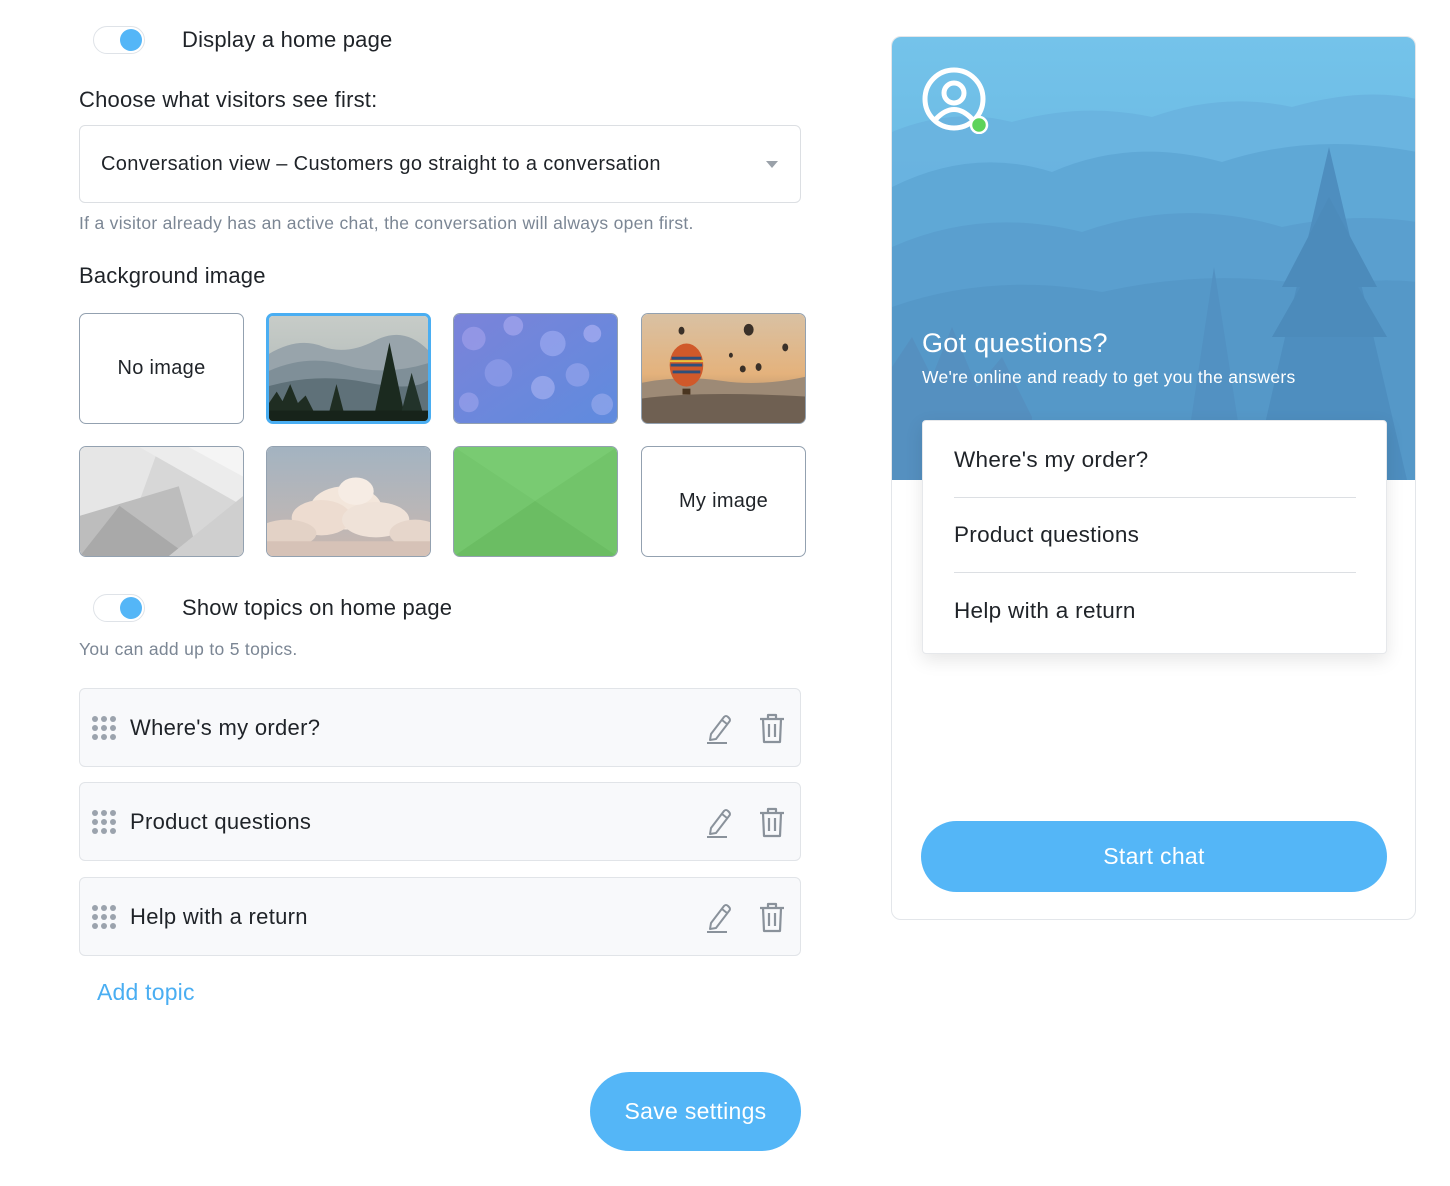 This screenshot has height=1186, width=1450. Describe the element at coordinates (1155, 610) in the screenshot. I see `preview-topic-item: Help with a return` at that location.